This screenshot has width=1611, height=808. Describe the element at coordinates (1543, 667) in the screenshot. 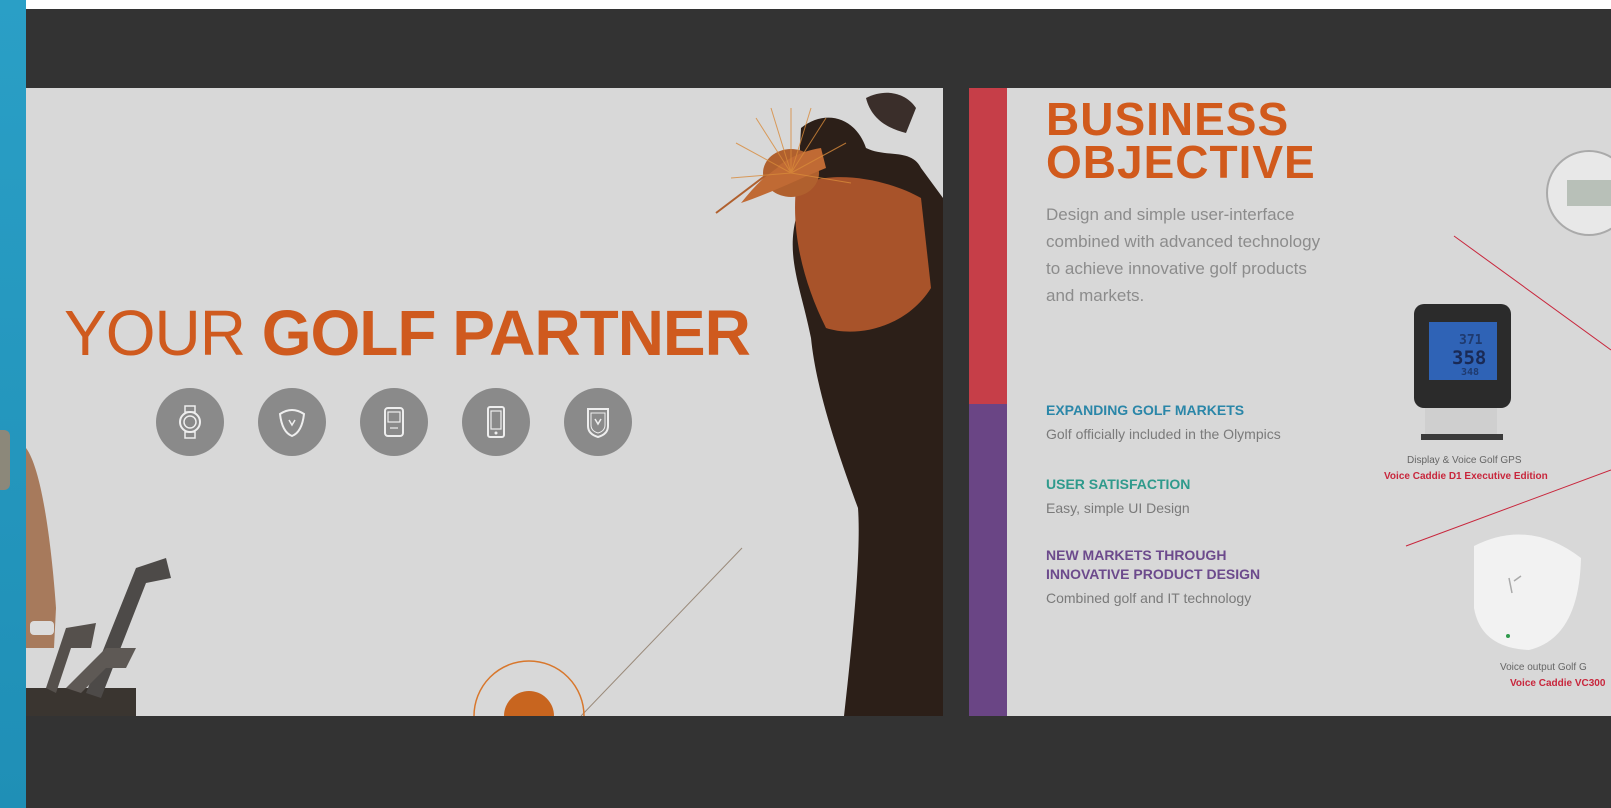

I see `device2-caption: Voice output Golf G` at that location.